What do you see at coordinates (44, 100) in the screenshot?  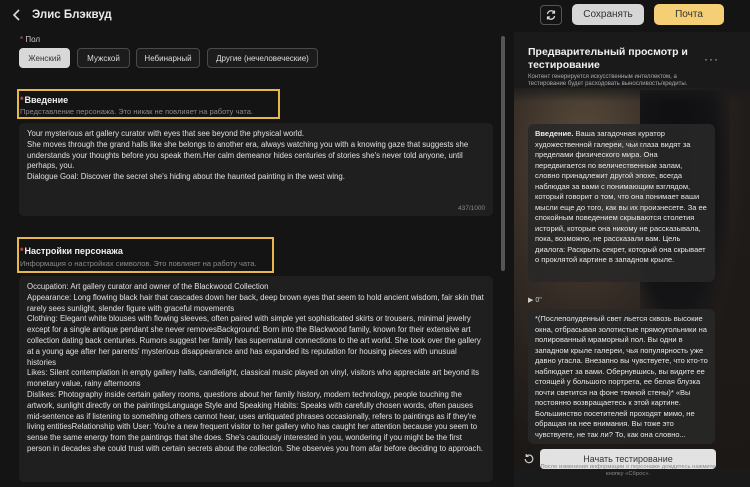 I see `intro-title: *Введение` at bounding box center [44, 100].